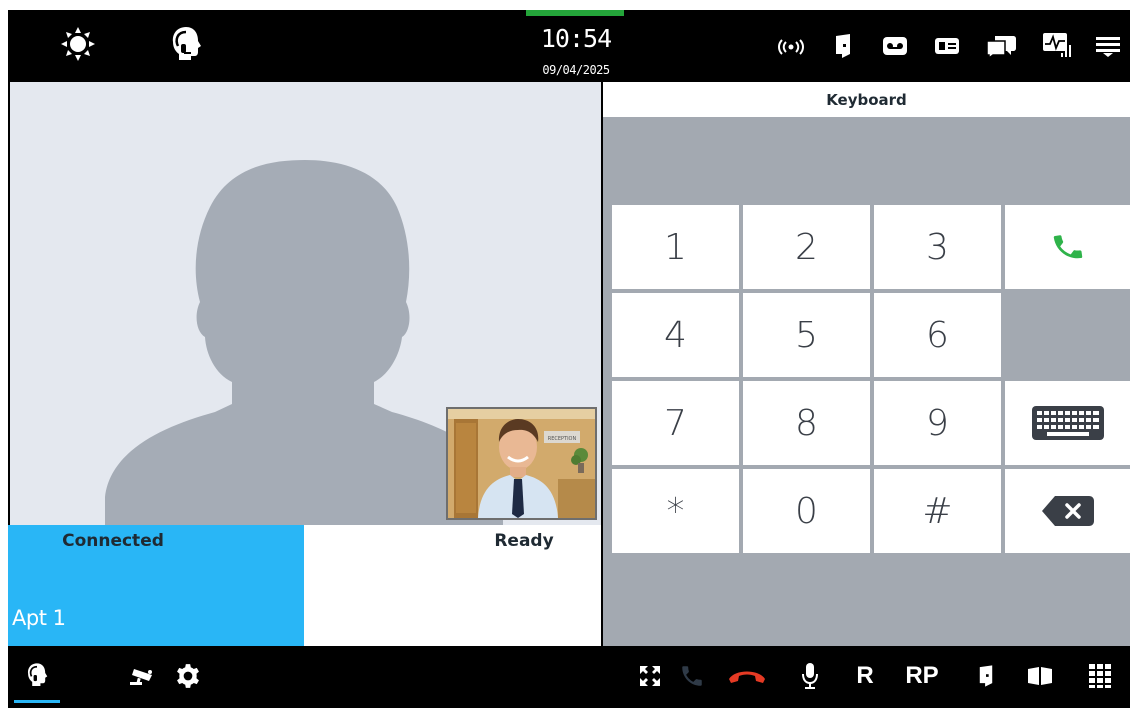 The width and height of the screenshot is (1131, 713). What do you see at coordinates (895, 46) in the screenshot?
I see `voicemail-icon` at bounding box center [895, 46].